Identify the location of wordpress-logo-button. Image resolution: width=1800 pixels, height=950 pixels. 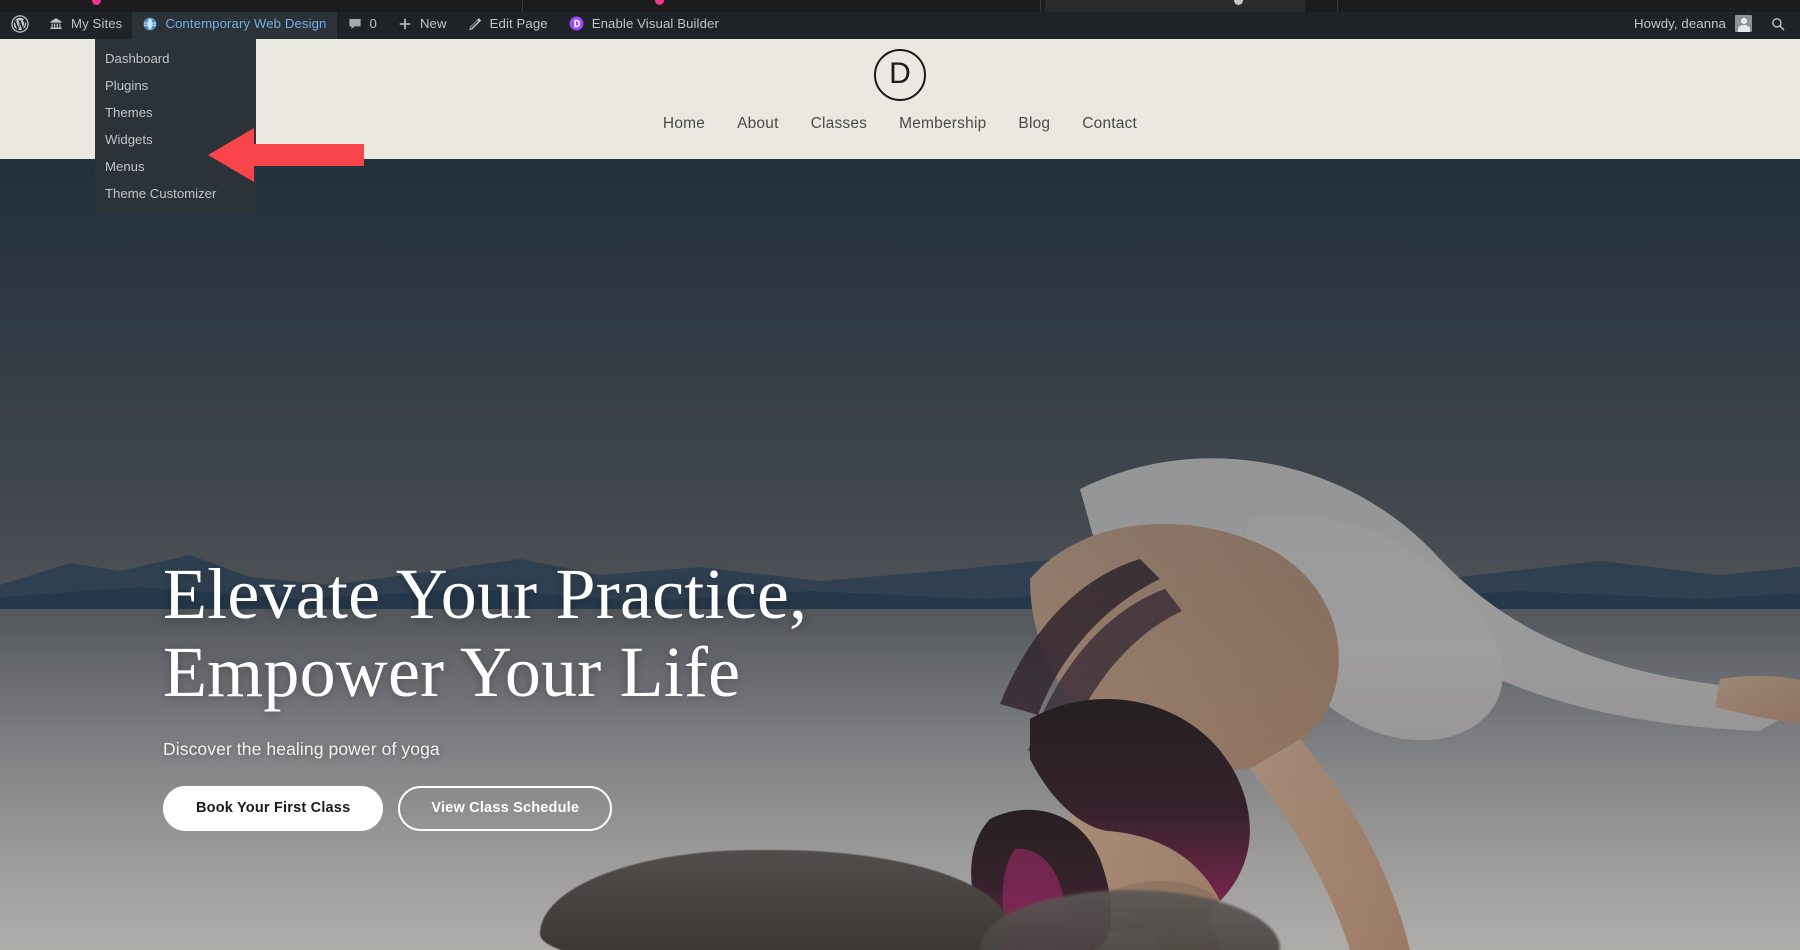
(19, 23).